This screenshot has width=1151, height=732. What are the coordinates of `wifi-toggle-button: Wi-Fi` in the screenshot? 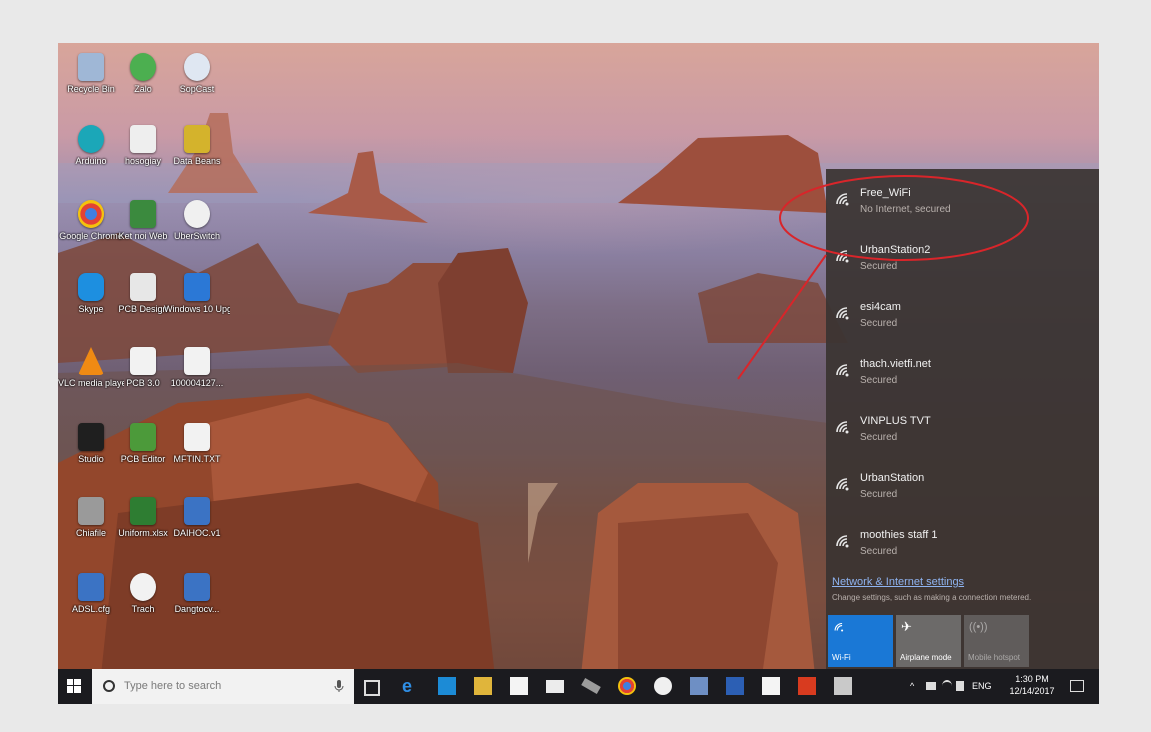 It's located at (860, 641).